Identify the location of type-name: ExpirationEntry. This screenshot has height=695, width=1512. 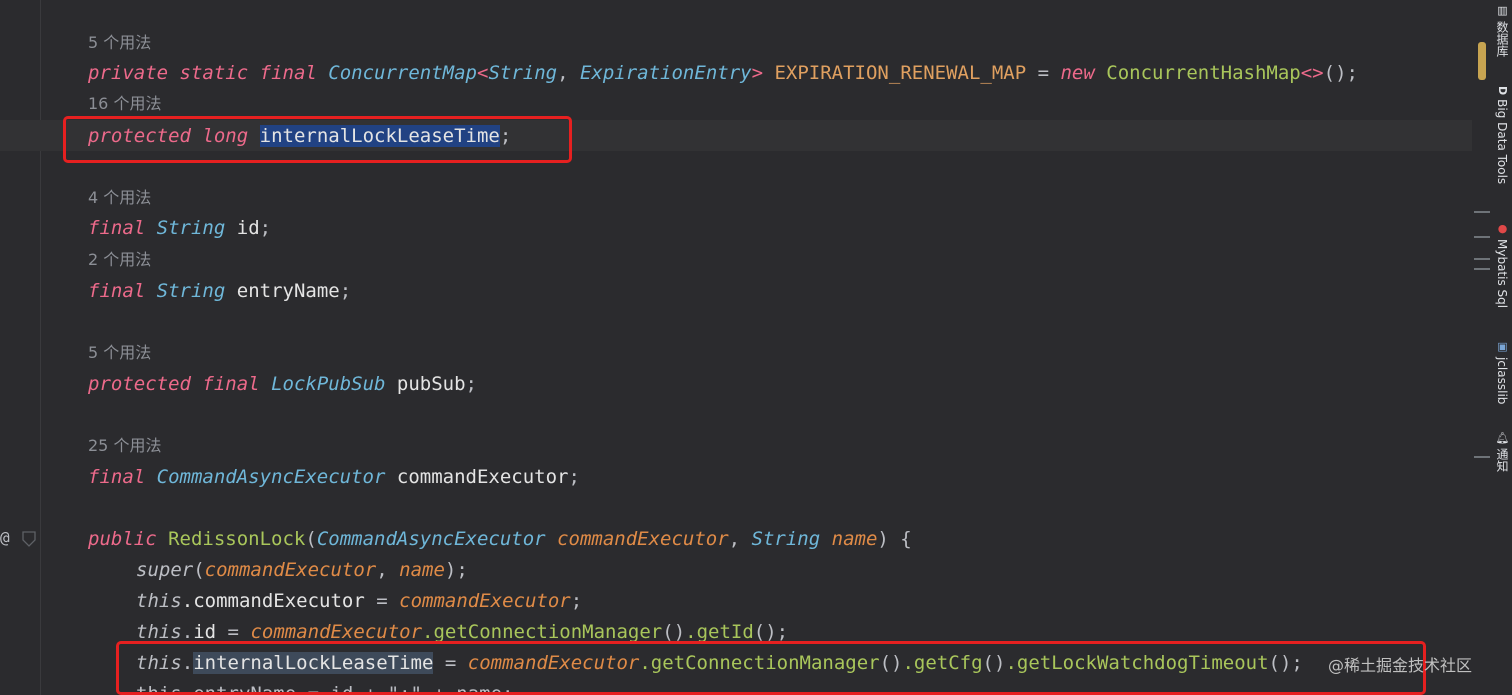
(665, 73).